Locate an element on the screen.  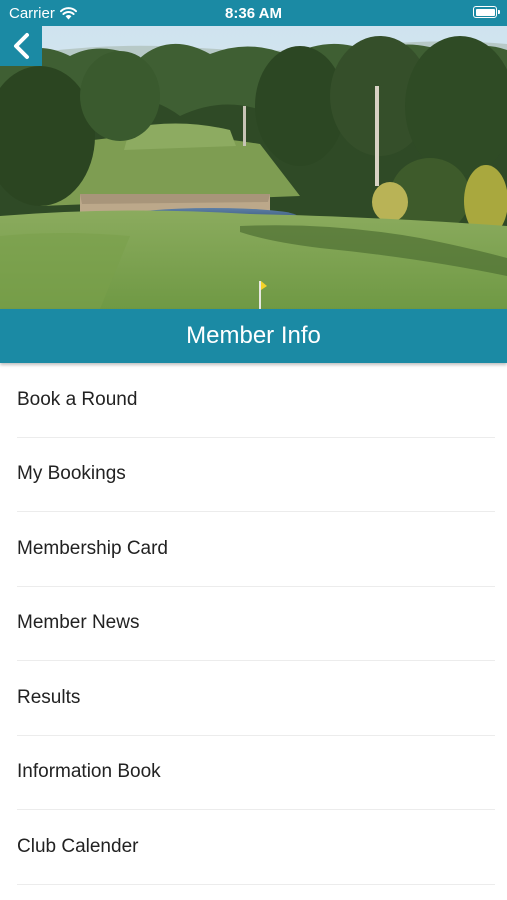
back-button is located at coordinates (21, 46).